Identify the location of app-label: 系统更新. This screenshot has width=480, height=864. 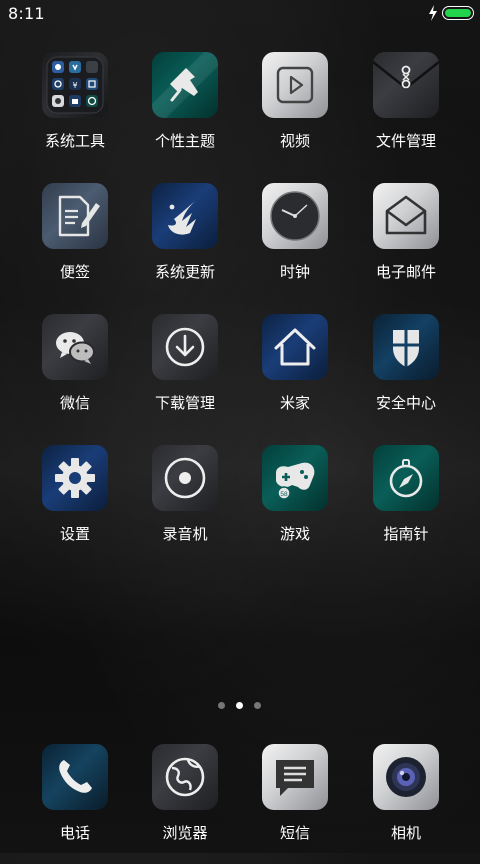
(184, 272).